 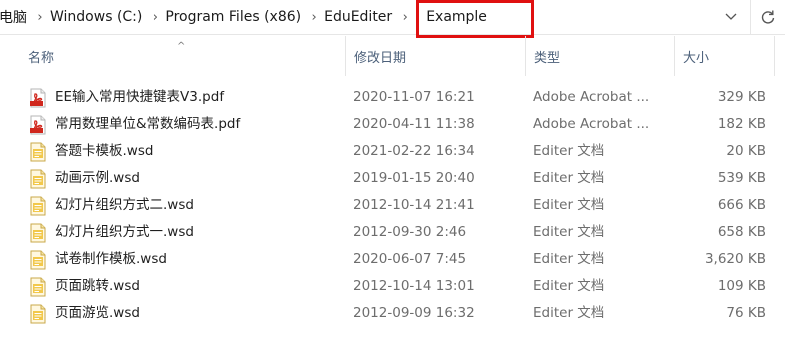 What do you see at coordinates (741, 97) in the screenshot?
I see `file-size: 329 KB` at bounding box center [741, 97].